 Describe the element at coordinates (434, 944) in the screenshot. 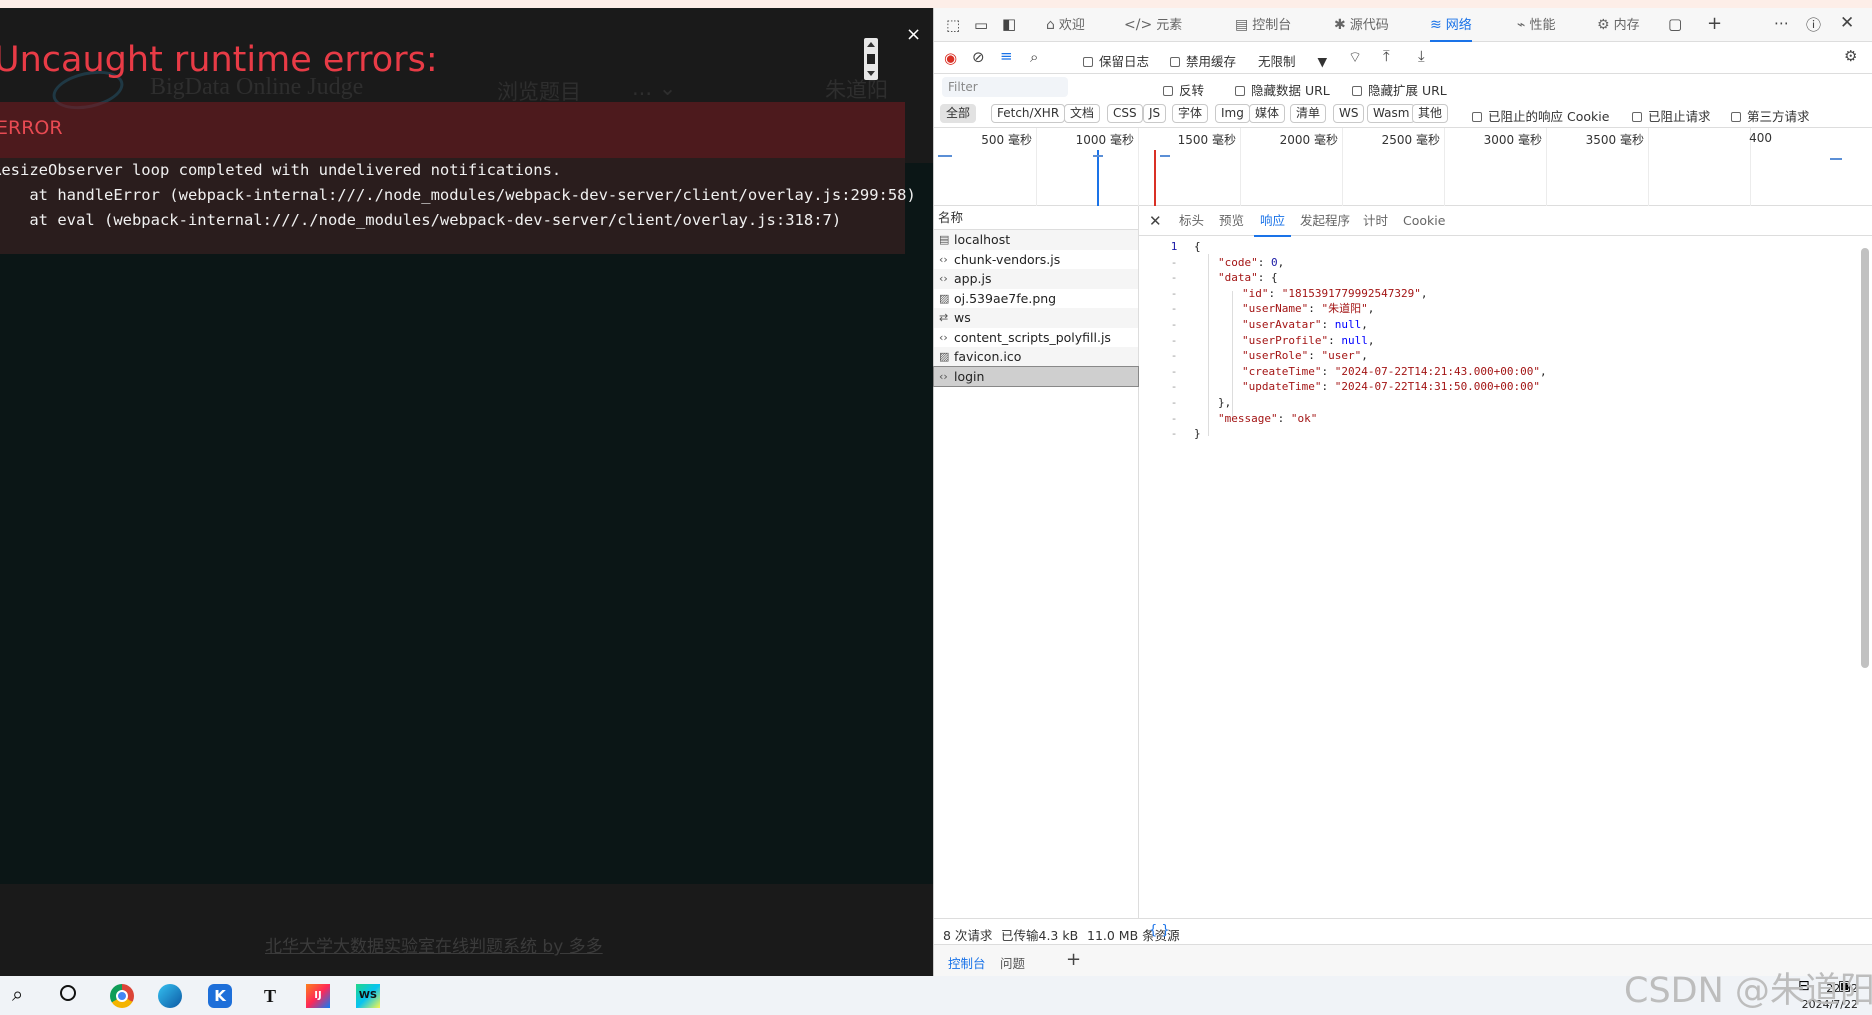

I see `footer-link: 北华大学大数据实验室在线判题系统 by 多多` at that location.